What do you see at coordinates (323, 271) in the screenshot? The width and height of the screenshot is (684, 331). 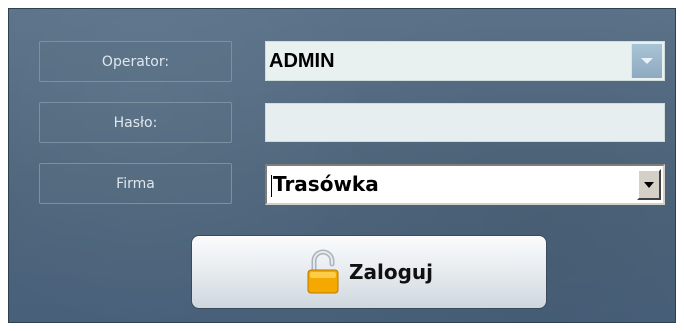 I see `padlock-open-icon` at bounding box center [323, 271].